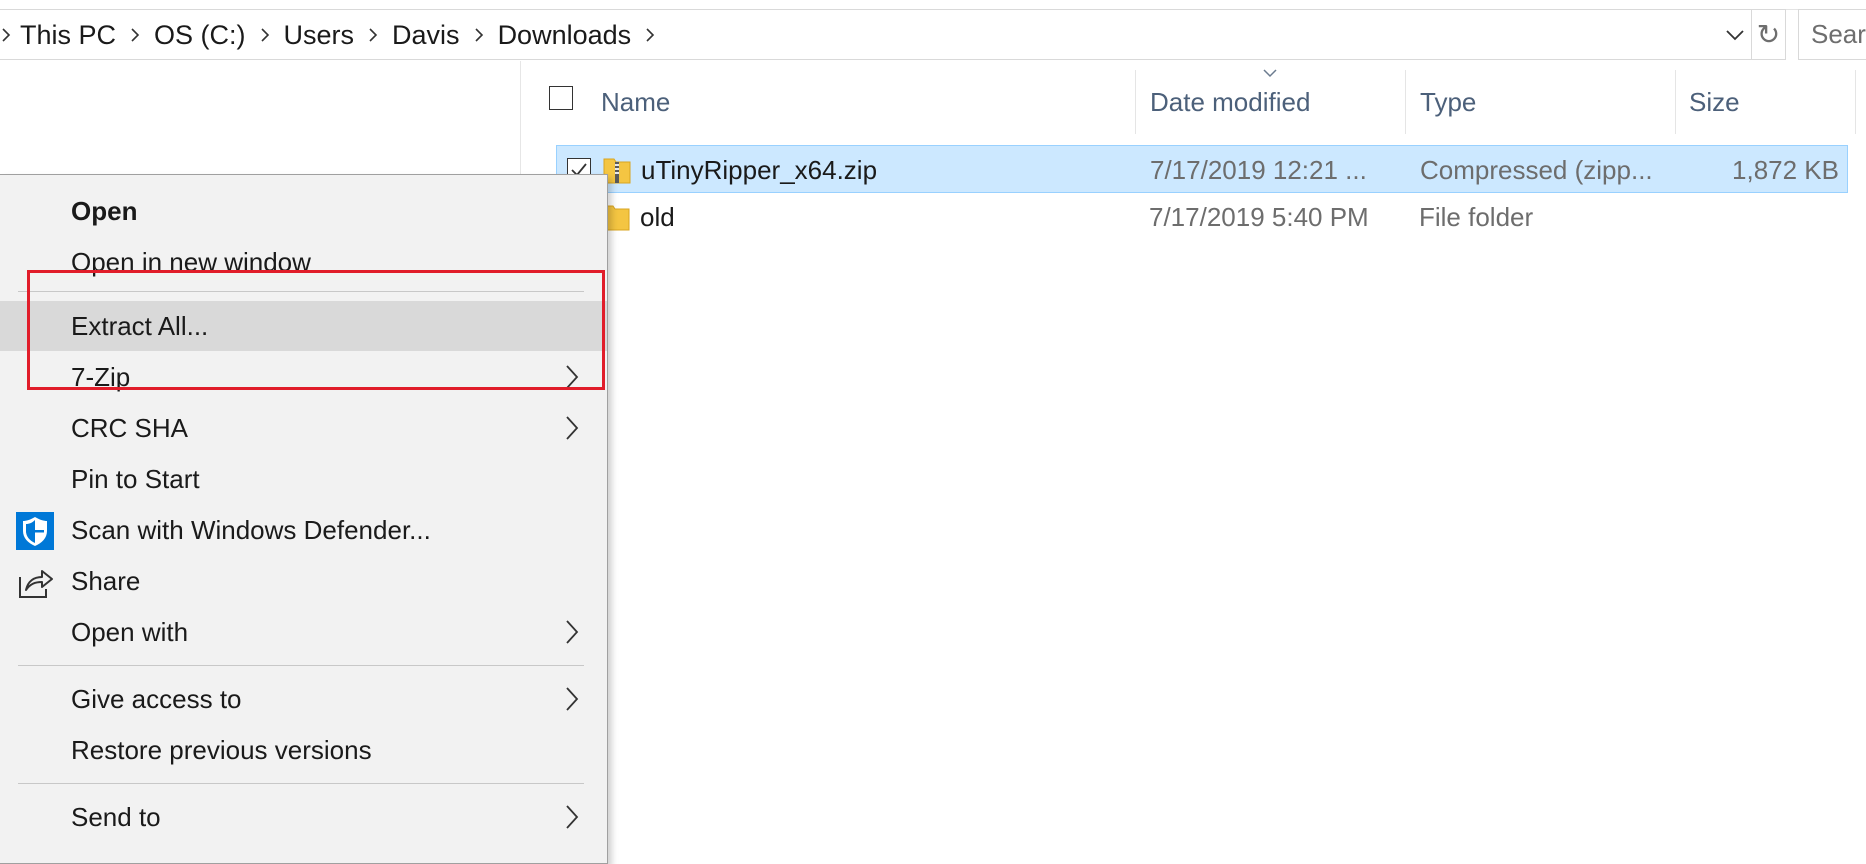 This screenshot has height=864, width=1866. What do you see at coordinates (801, 102) in the screenshot?
I see `column-header-name: Name` at bounding box center [801, 102].